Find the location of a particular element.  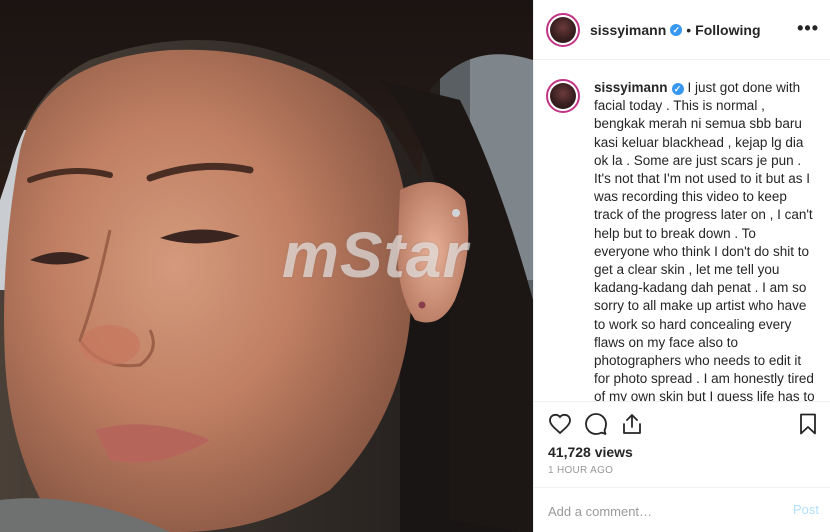

action-icons-row is located at coordinates (683, 425).